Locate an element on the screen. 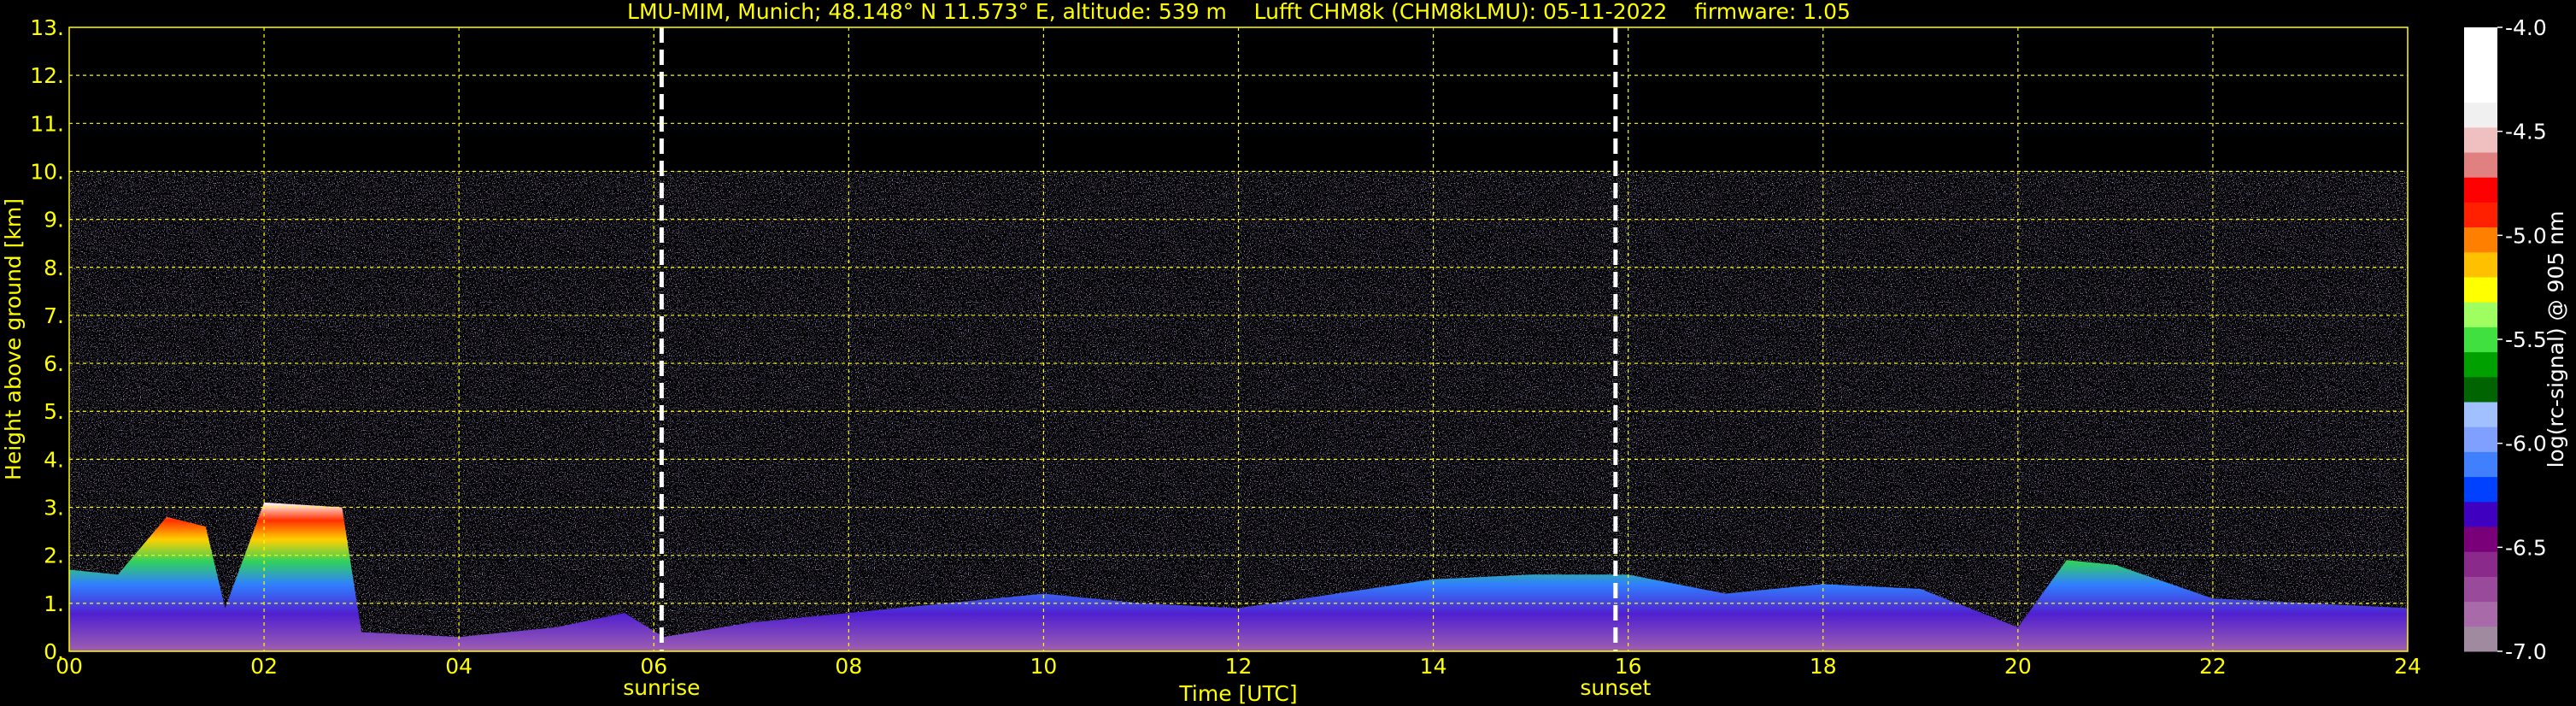  x-tick-label: 02 is located at coordinates (264, 666).